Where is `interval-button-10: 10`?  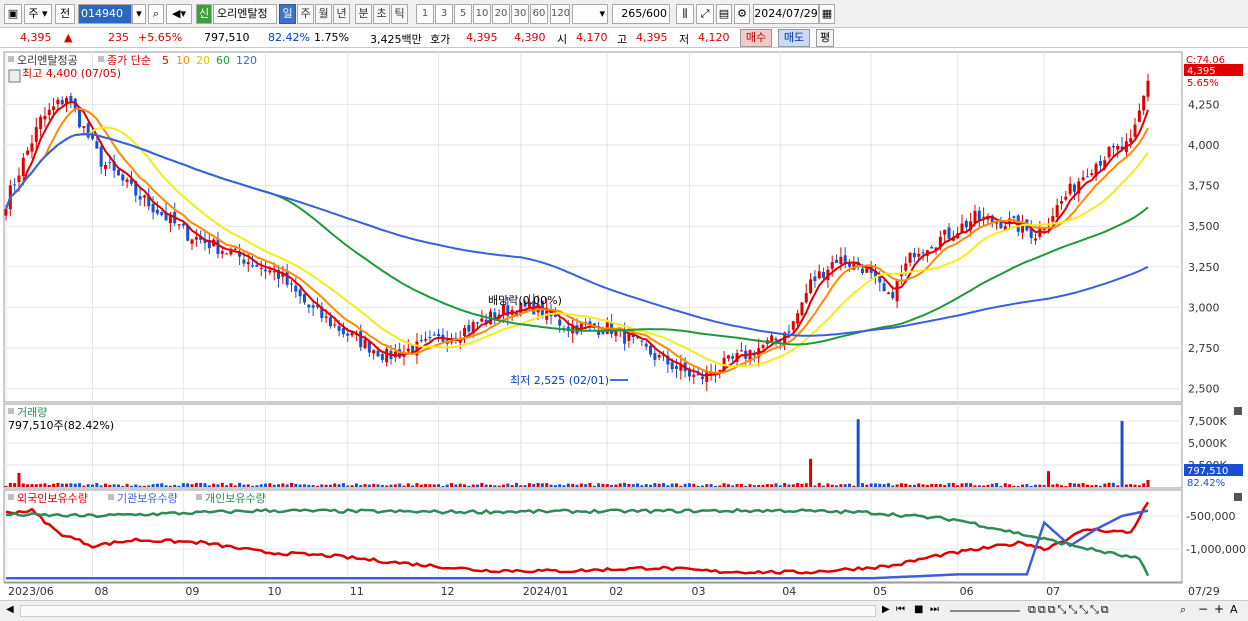 interval-button-10: 10 is located at coordinates (482, 14).